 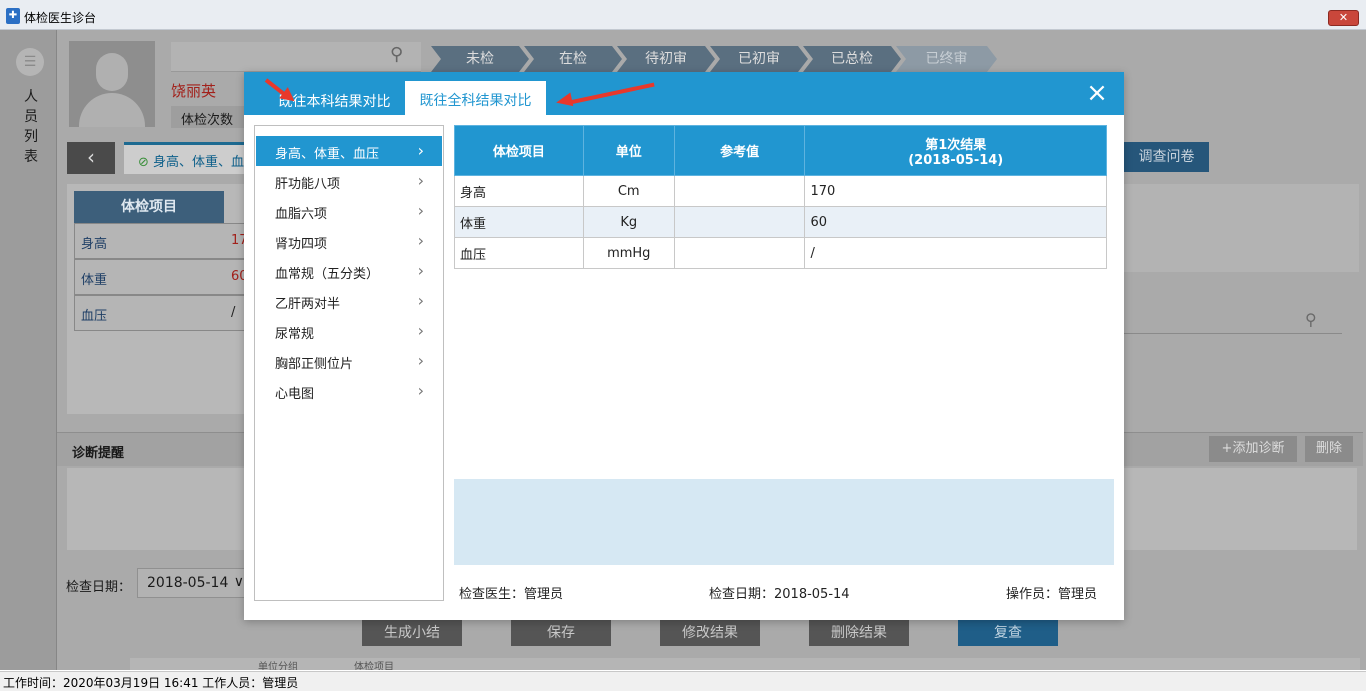 What do you see at coordinates (327, 154) in the screenshot?
I see `category-label: 身高、体重、血压` at bounding box center [327, 154].